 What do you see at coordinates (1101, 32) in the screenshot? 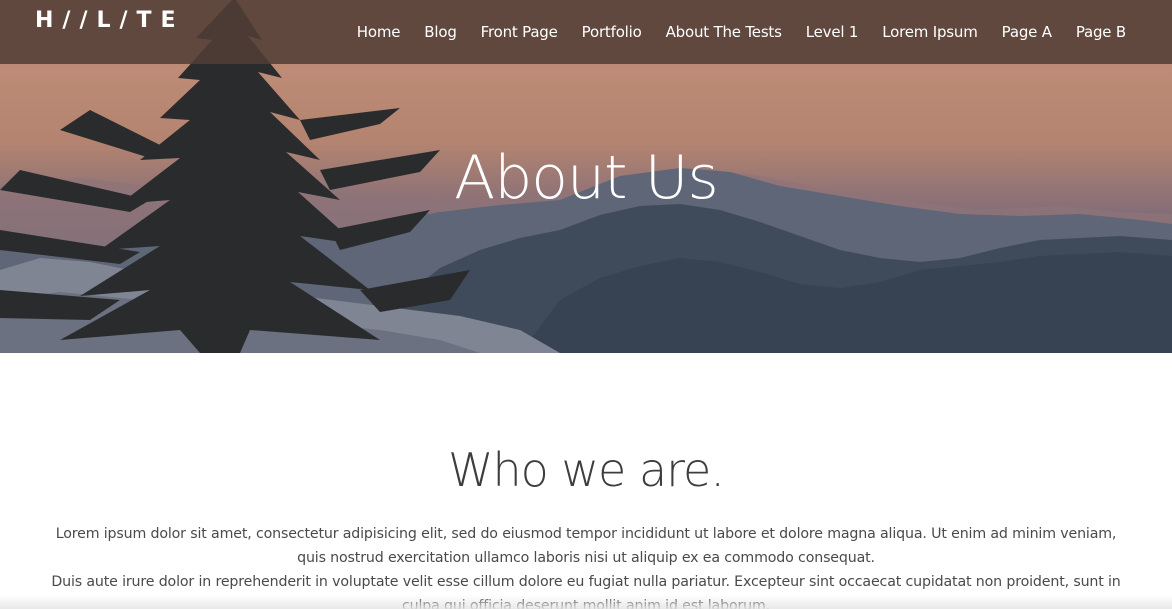
I see `nav-item-page-b: Page B` at bounding box center [1101, 32].